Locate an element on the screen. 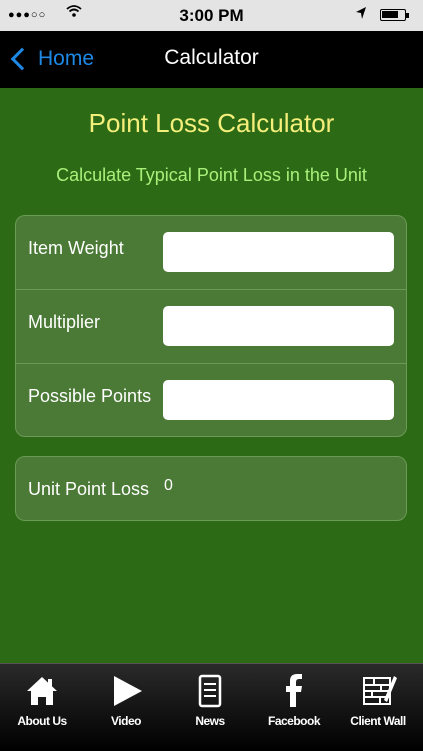 The height and width of the screenshot is (751, 423). tab-bar: About Us Video News Facebook Client Wall is located at coordinates (211, 707).